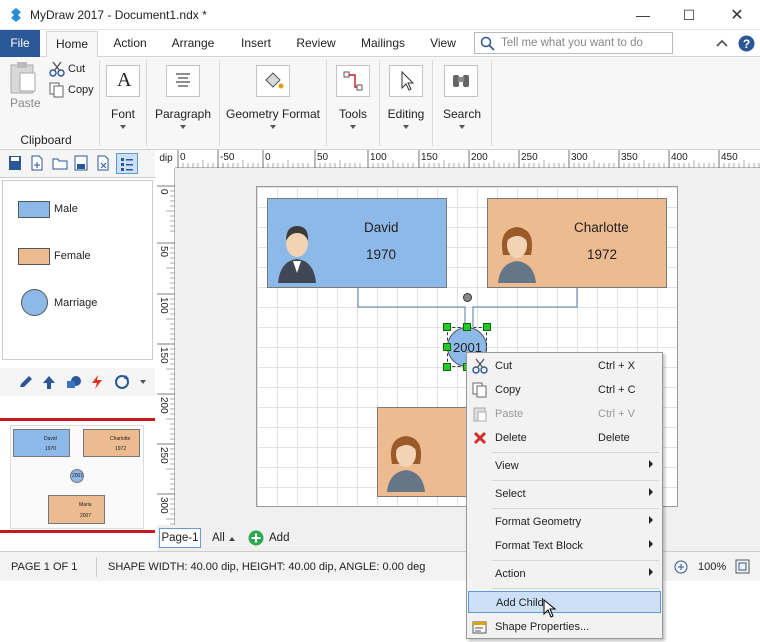 This screenshot has width=760, height=642. I want to click on search-button: Search, so click(462, 114).